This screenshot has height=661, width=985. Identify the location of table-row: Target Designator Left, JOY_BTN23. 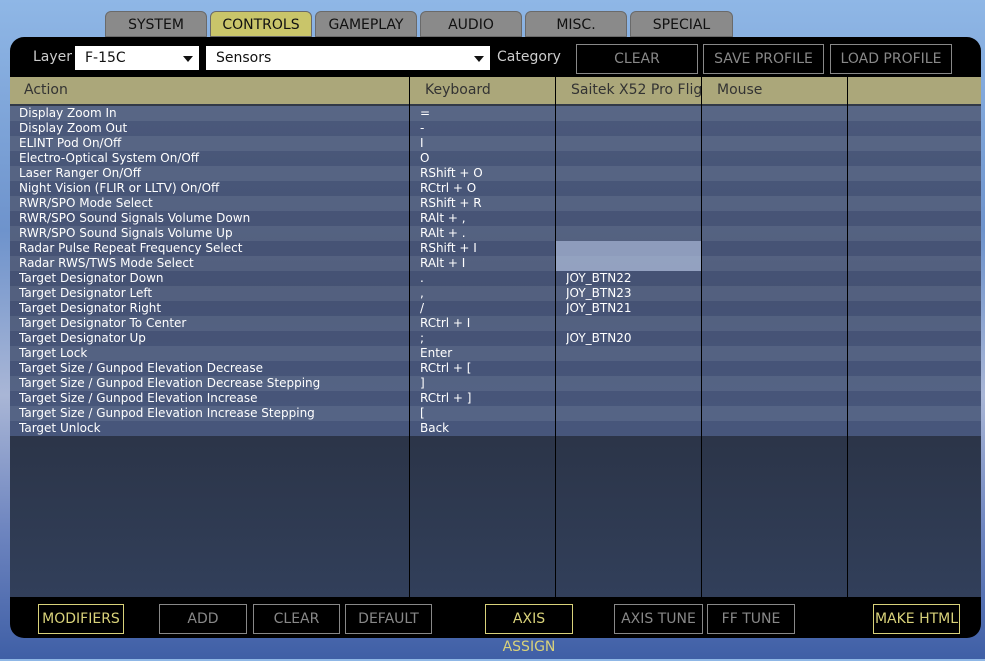
(495, 293).